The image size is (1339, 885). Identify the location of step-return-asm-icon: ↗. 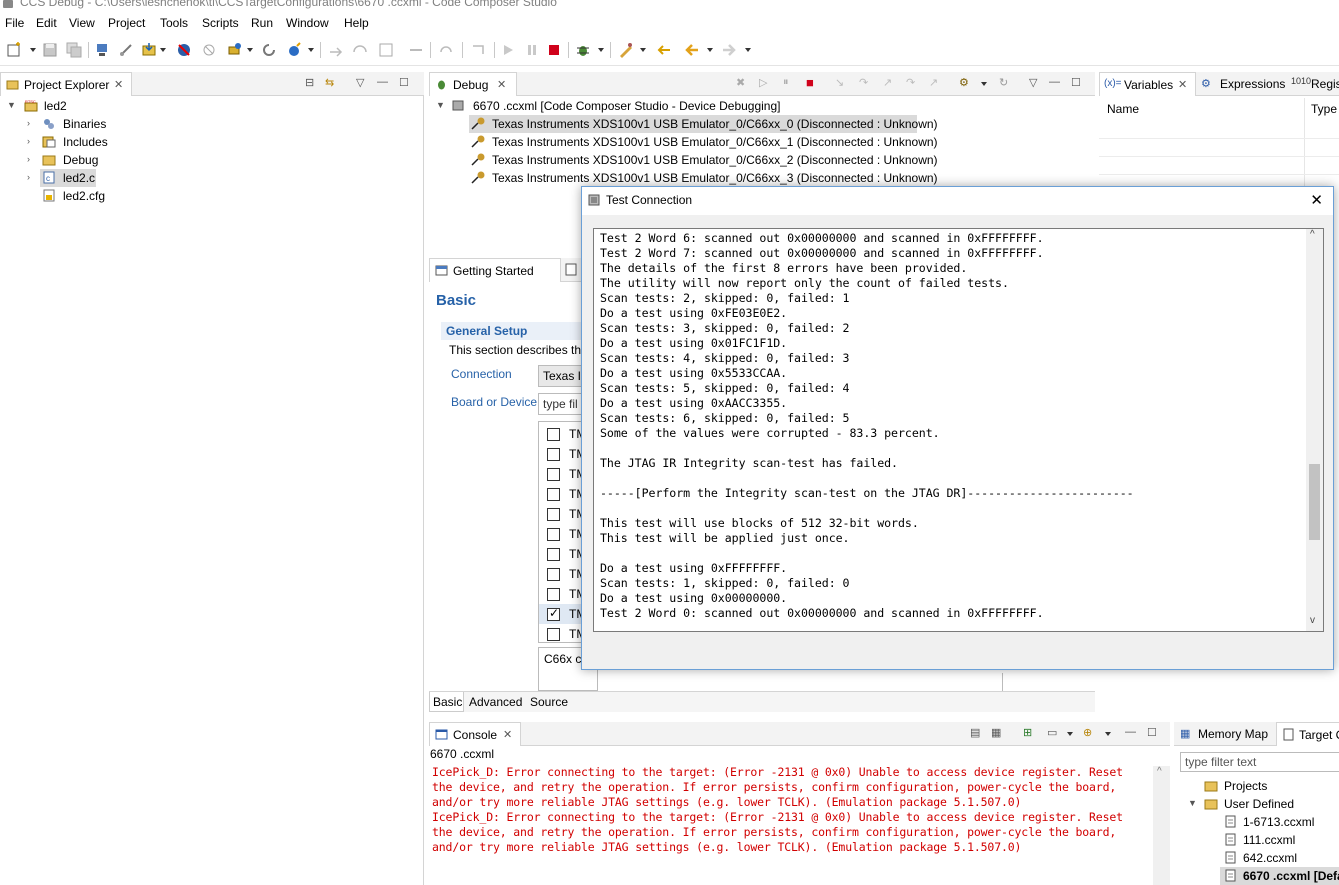
(933, 82).